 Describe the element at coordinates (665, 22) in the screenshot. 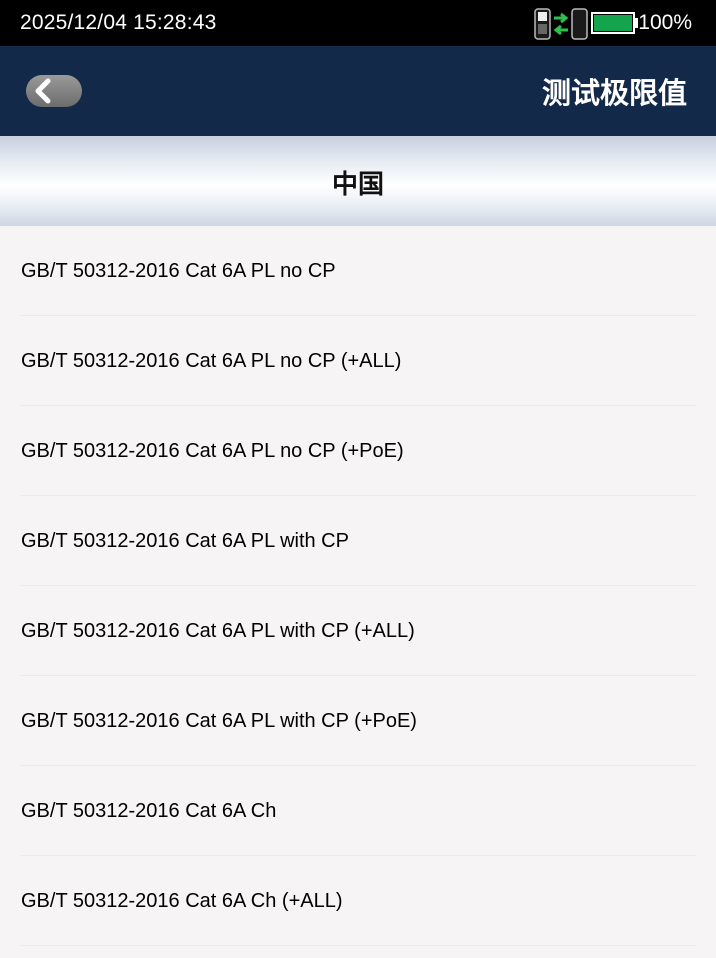

I see `battery-percent: 100%` at that location.